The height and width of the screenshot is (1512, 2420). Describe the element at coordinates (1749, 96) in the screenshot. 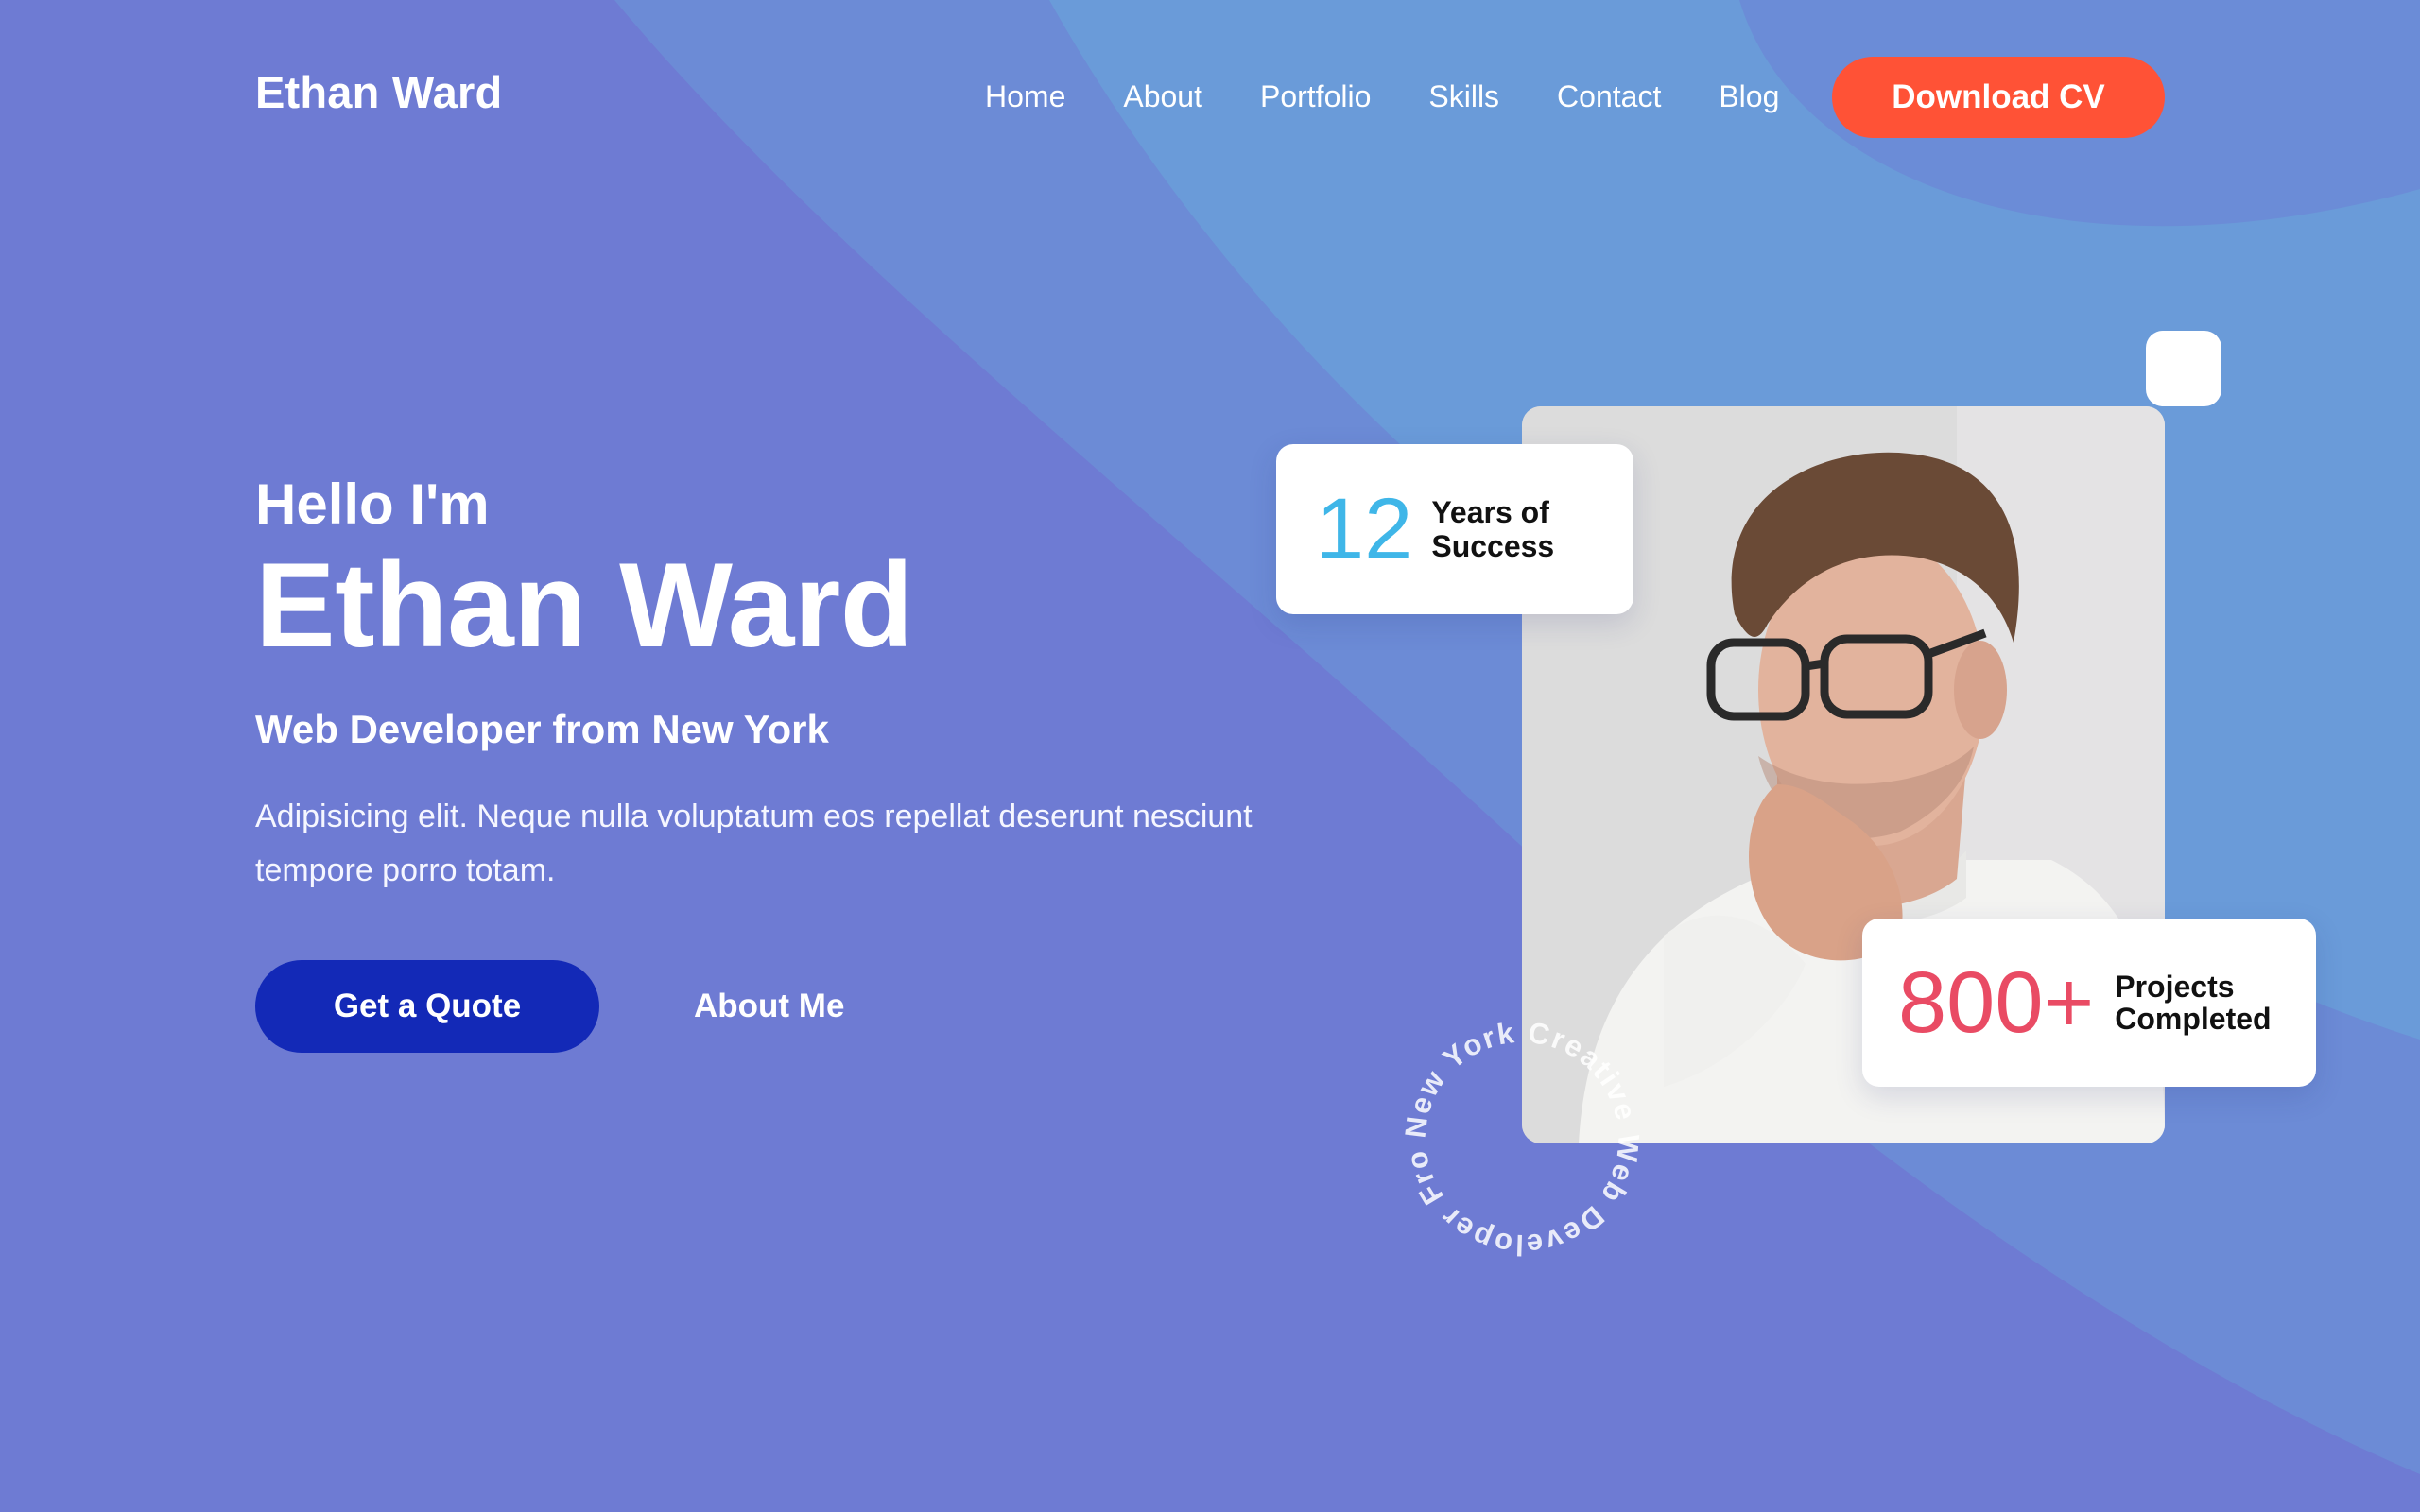

I see `nav-blog: Blog` at that location.